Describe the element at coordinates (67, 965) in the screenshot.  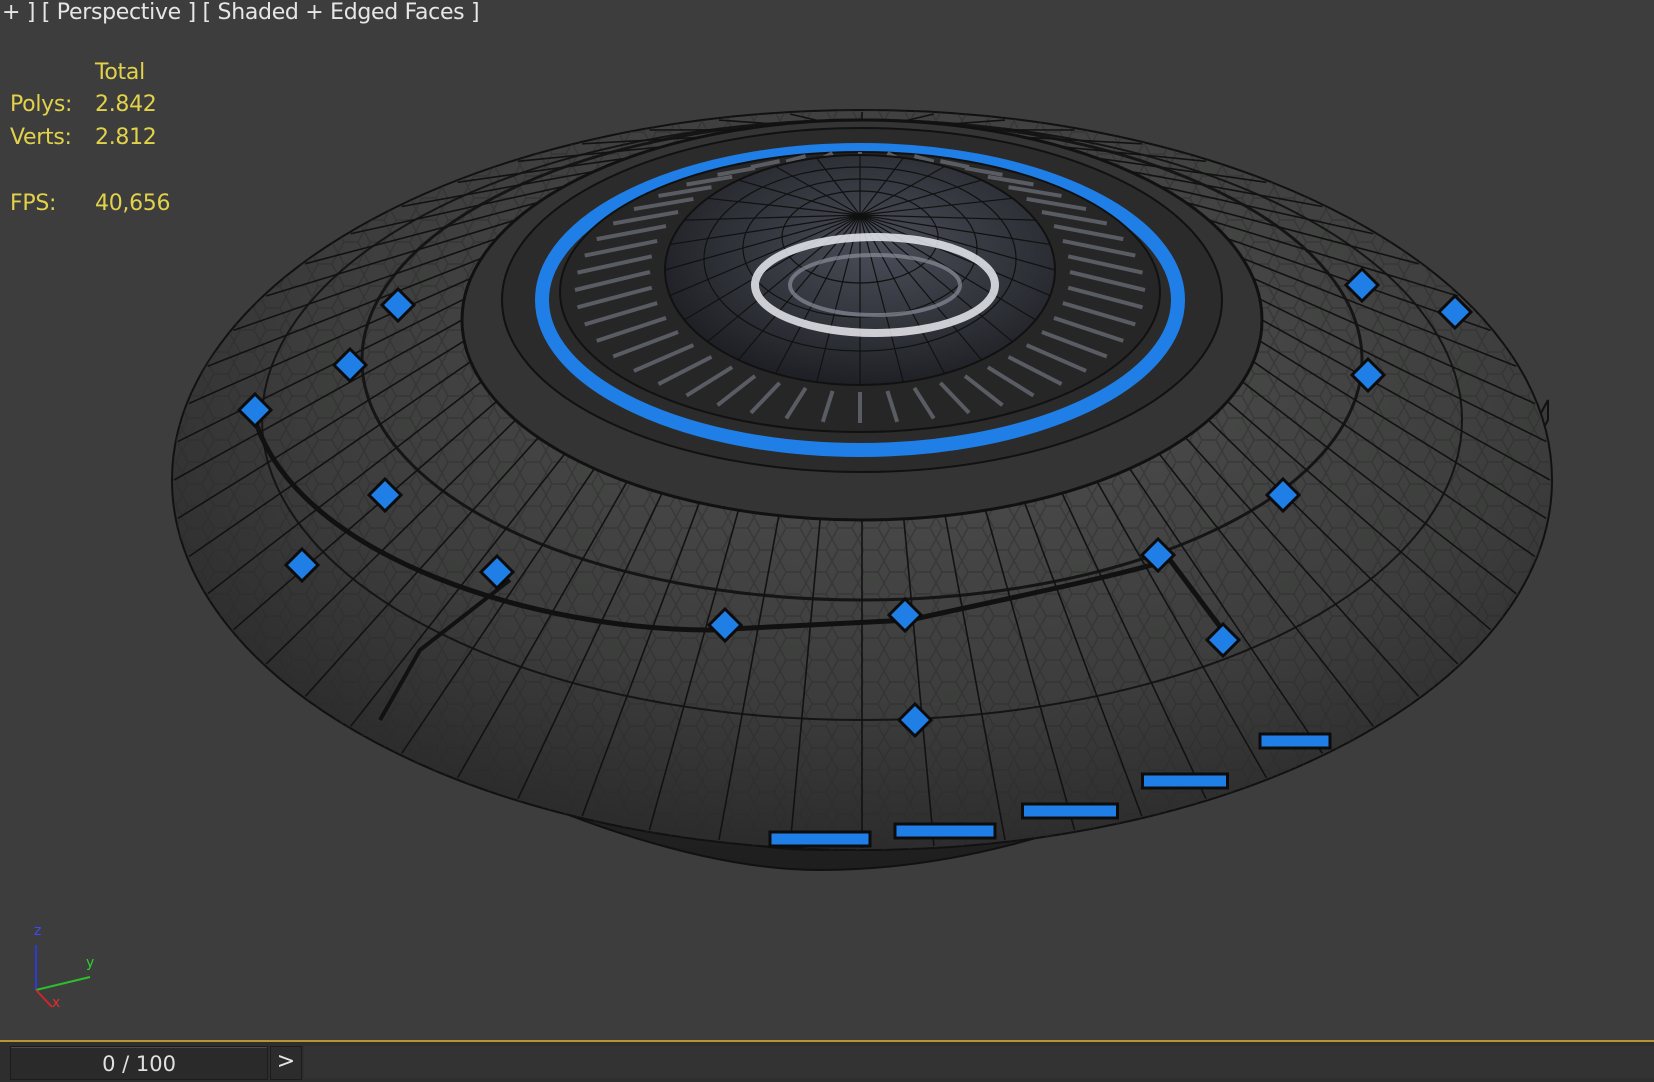
I see `axis-gizmo-icon: z y x` at that location.